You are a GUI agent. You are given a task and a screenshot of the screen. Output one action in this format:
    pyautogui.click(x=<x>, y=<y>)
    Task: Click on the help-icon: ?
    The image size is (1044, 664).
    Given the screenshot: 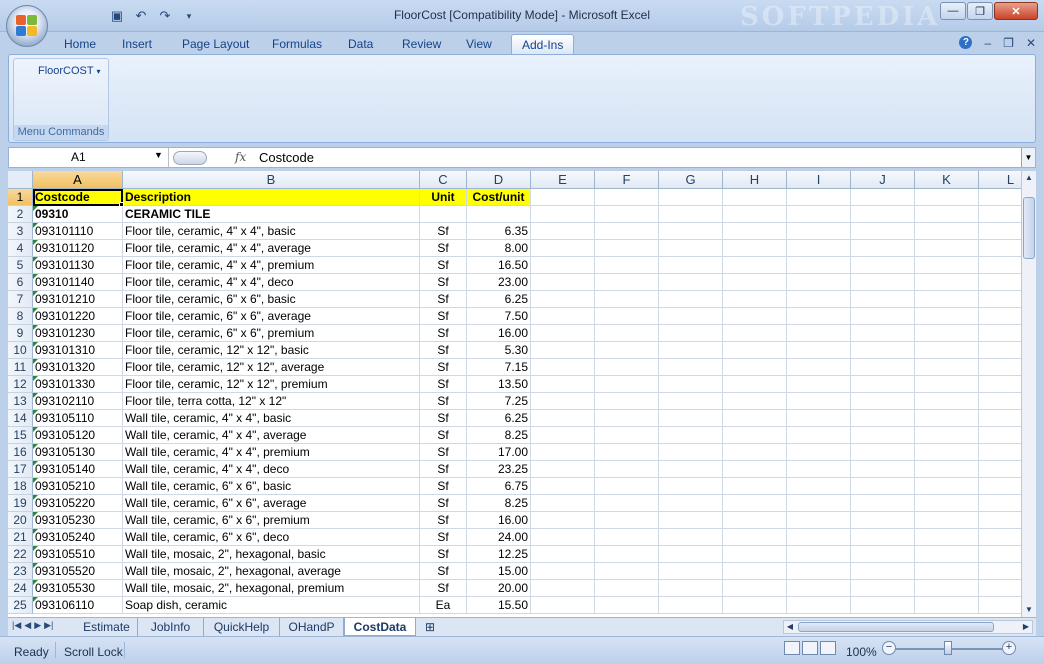 What is the action you would take?
    pyautogui.click(x=966, y=42)
    